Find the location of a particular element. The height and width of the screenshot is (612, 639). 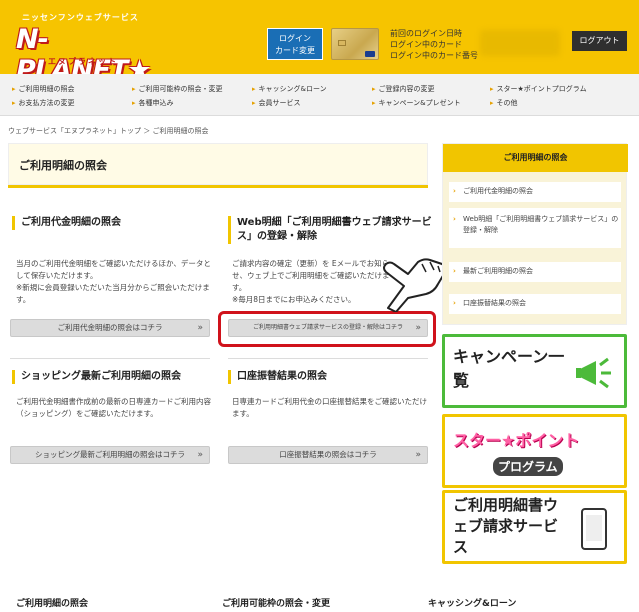

megaphone-icon is located at coordinates (593, 373).